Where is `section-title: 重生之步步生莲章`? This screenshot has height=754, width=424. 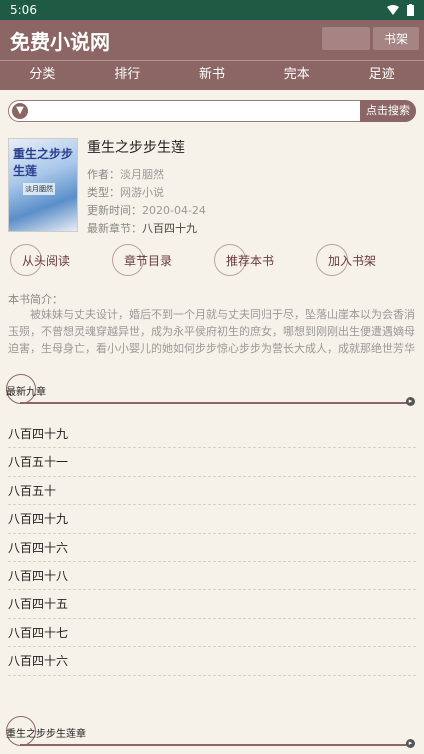
section-title: 重生之步步生莲章 is located at coordinates (46, 734).